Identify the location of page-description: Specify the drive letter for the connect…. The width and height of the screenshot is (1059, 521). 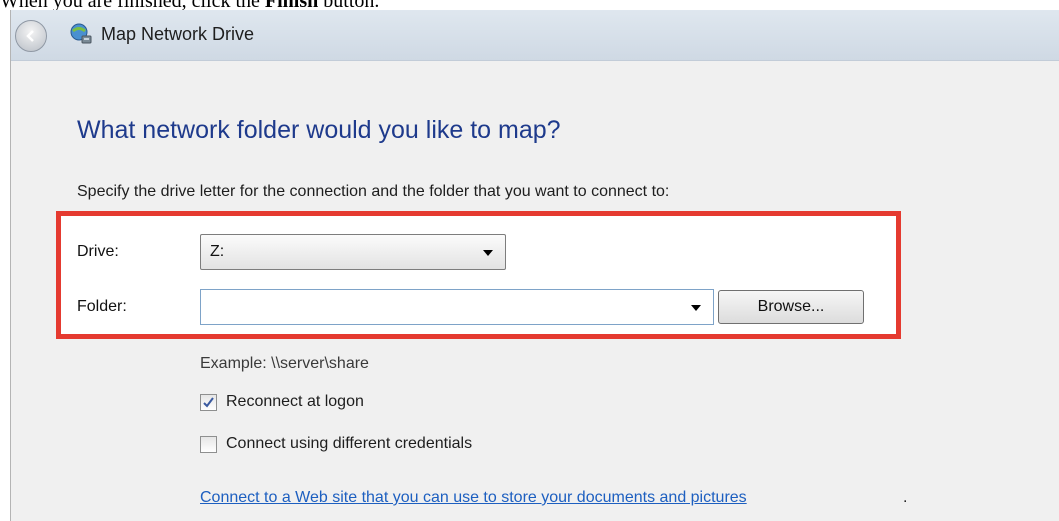
(373, 191).